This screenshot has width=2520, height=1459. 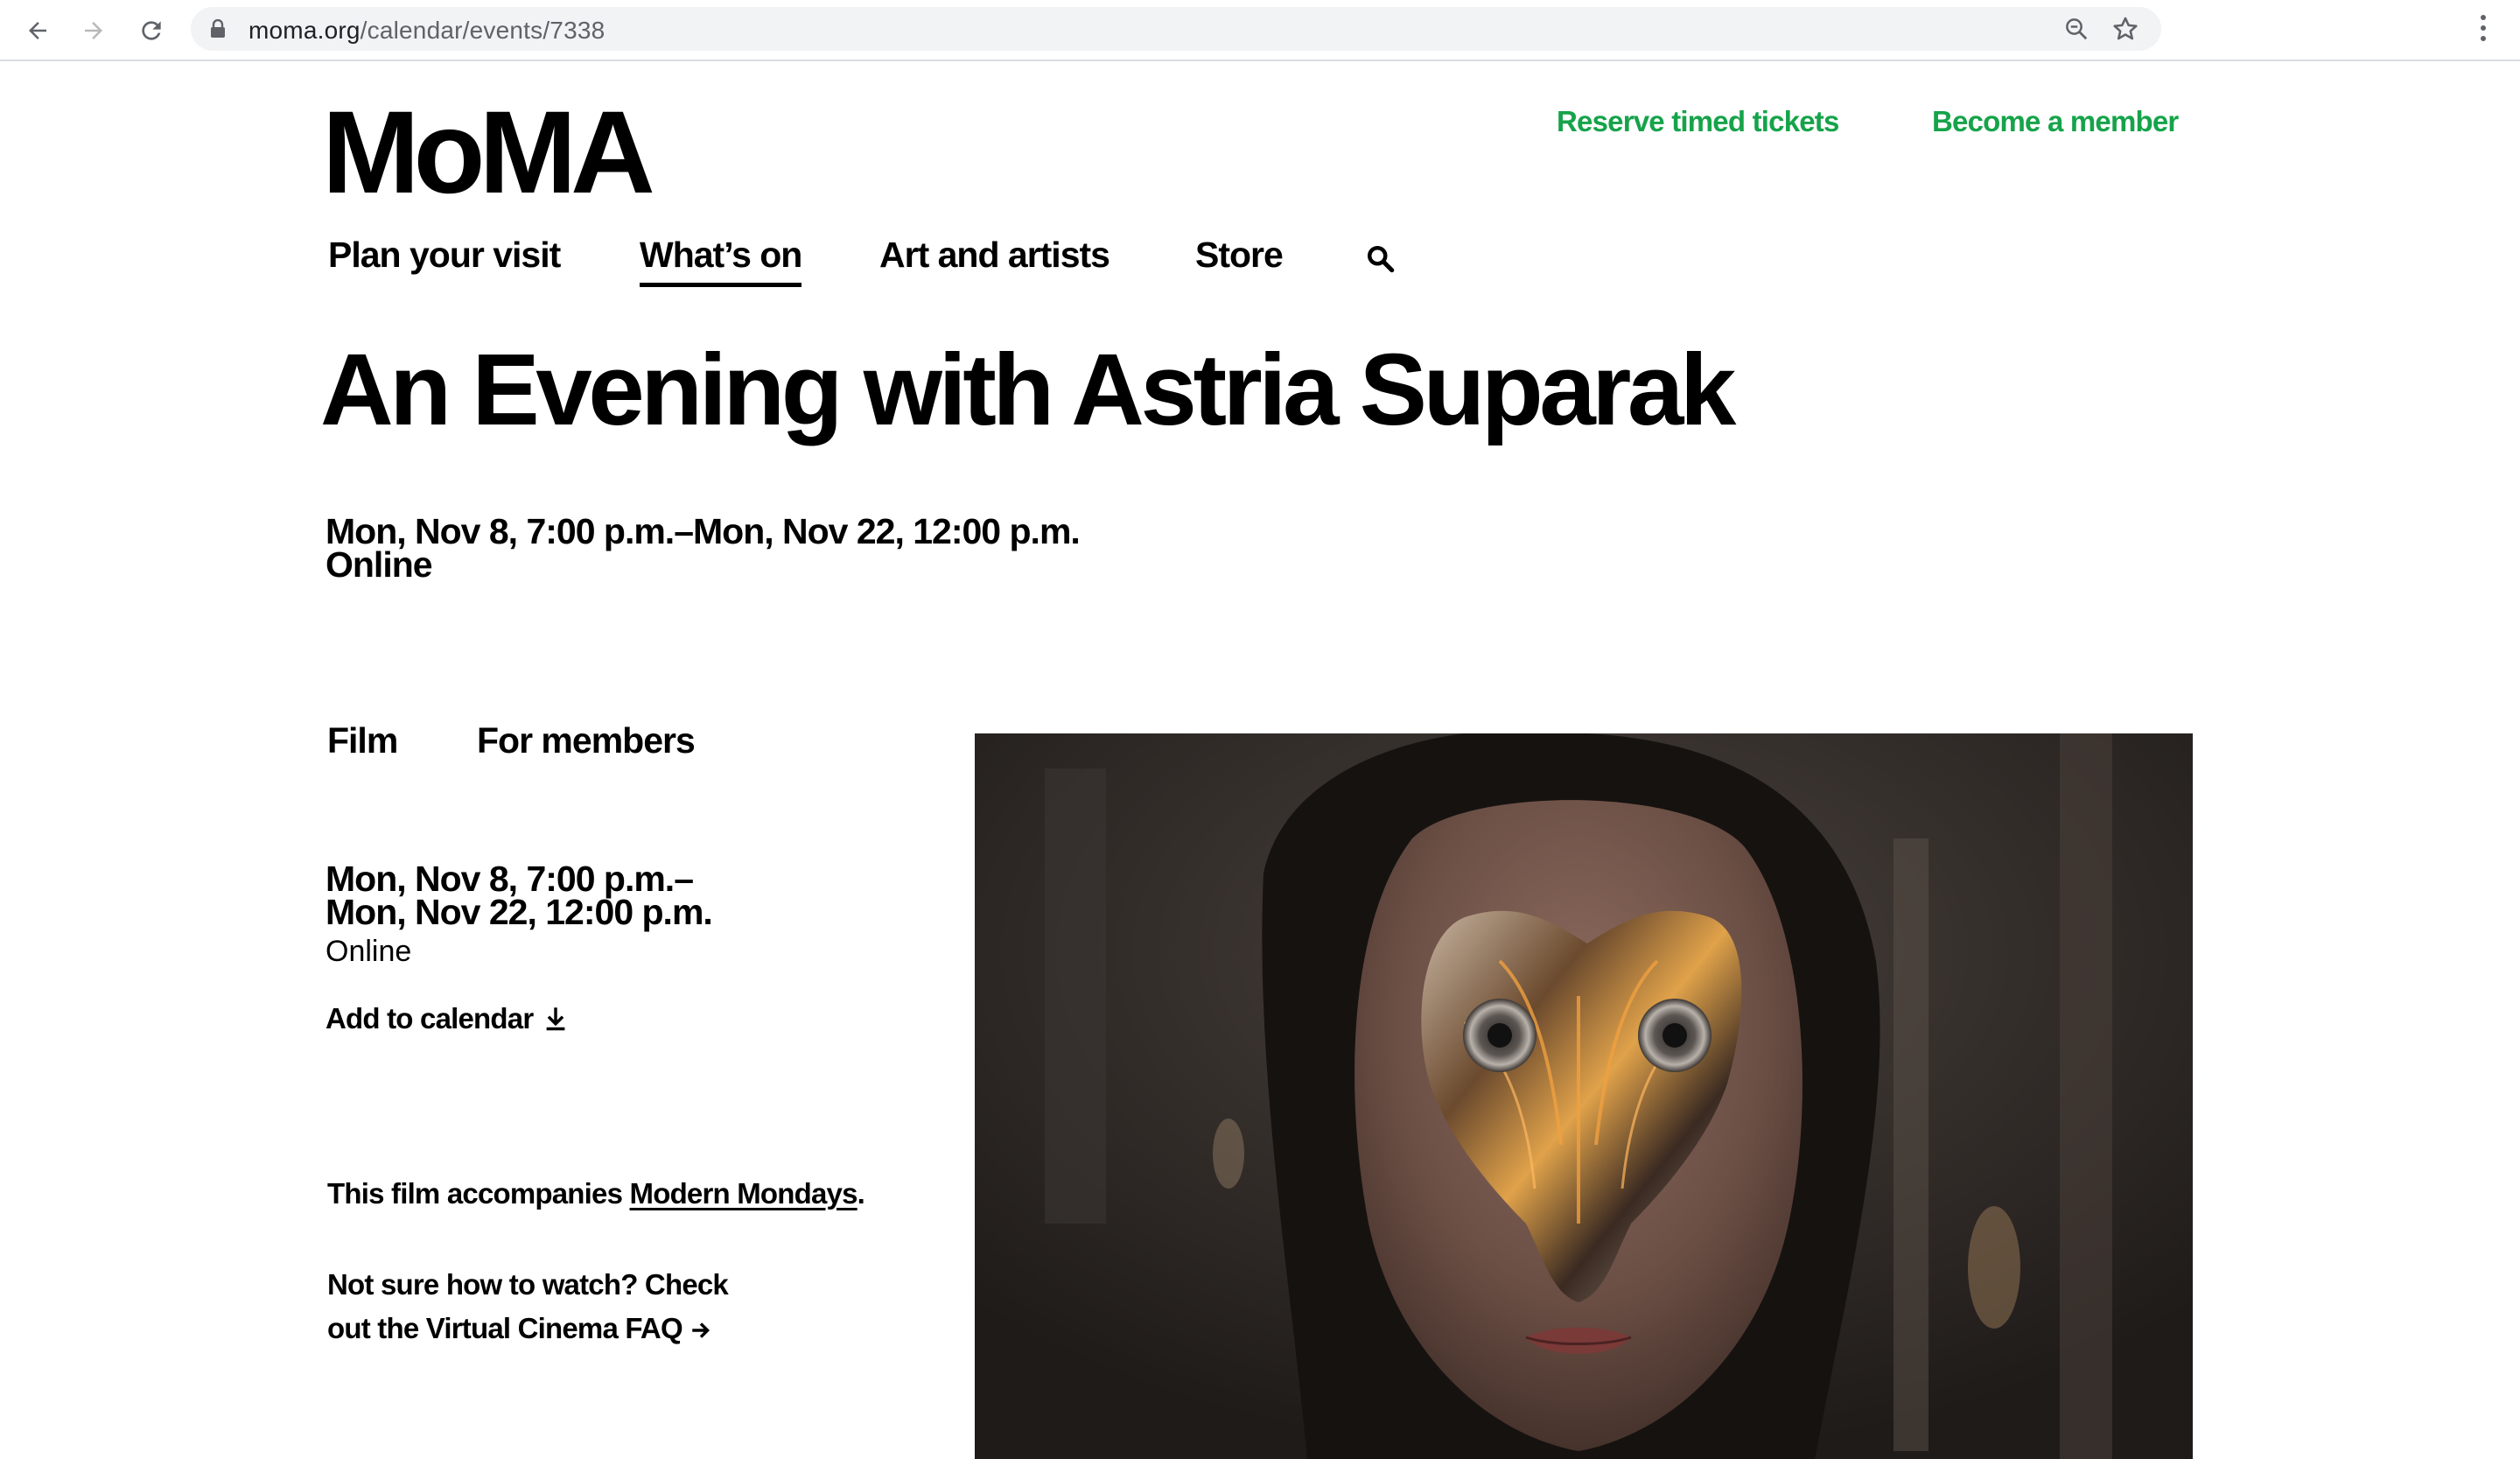 I want to click on reload-button, so click(x=151, y=31).